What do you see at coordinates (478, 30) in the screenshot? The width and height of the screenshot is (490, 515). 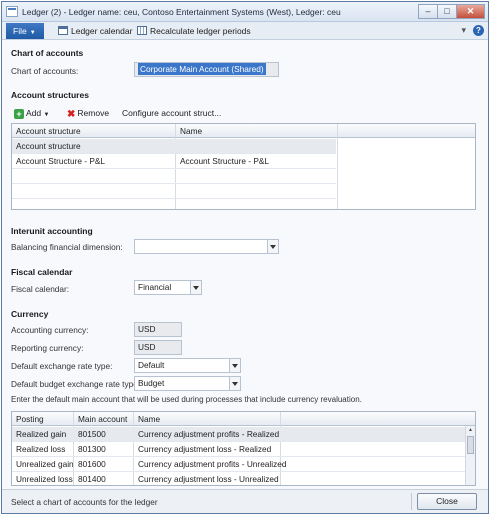 I see `help-icon: ?` at bounding box center [478, 30].